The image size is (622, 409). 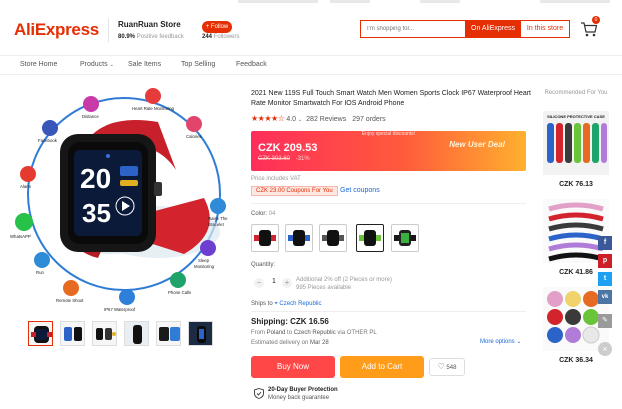 What do you see at coordinates (287, 283) in the screenshot?
I see `quantity-plus-button: +` at bounding box center [287, 283].